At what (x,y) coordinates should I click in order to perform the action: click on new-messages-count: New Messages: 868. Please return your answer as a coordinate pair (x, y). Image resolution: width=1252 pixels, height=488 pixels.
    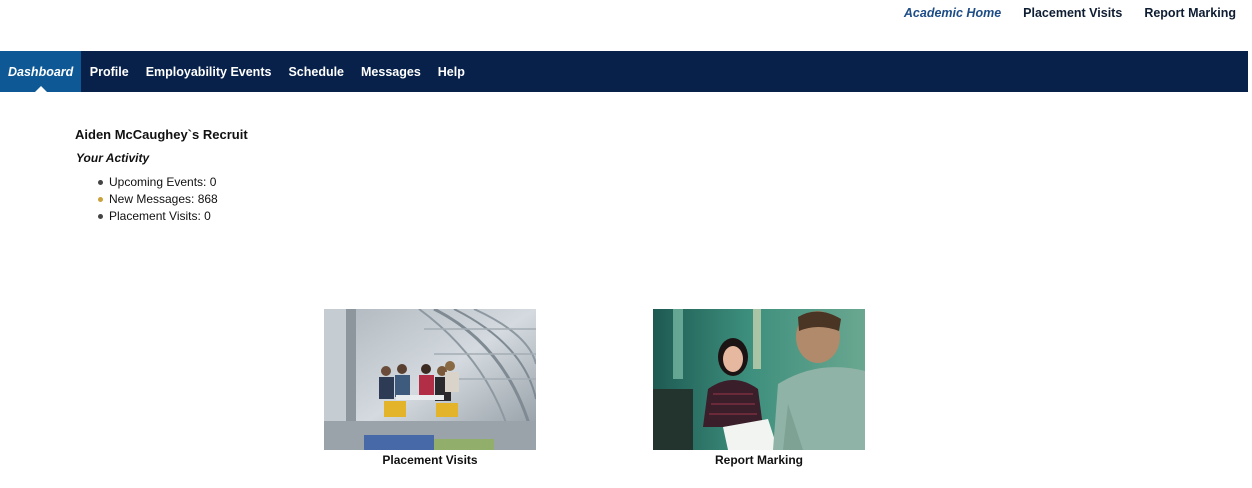
    Looking at the image, I should click on (163, 199).